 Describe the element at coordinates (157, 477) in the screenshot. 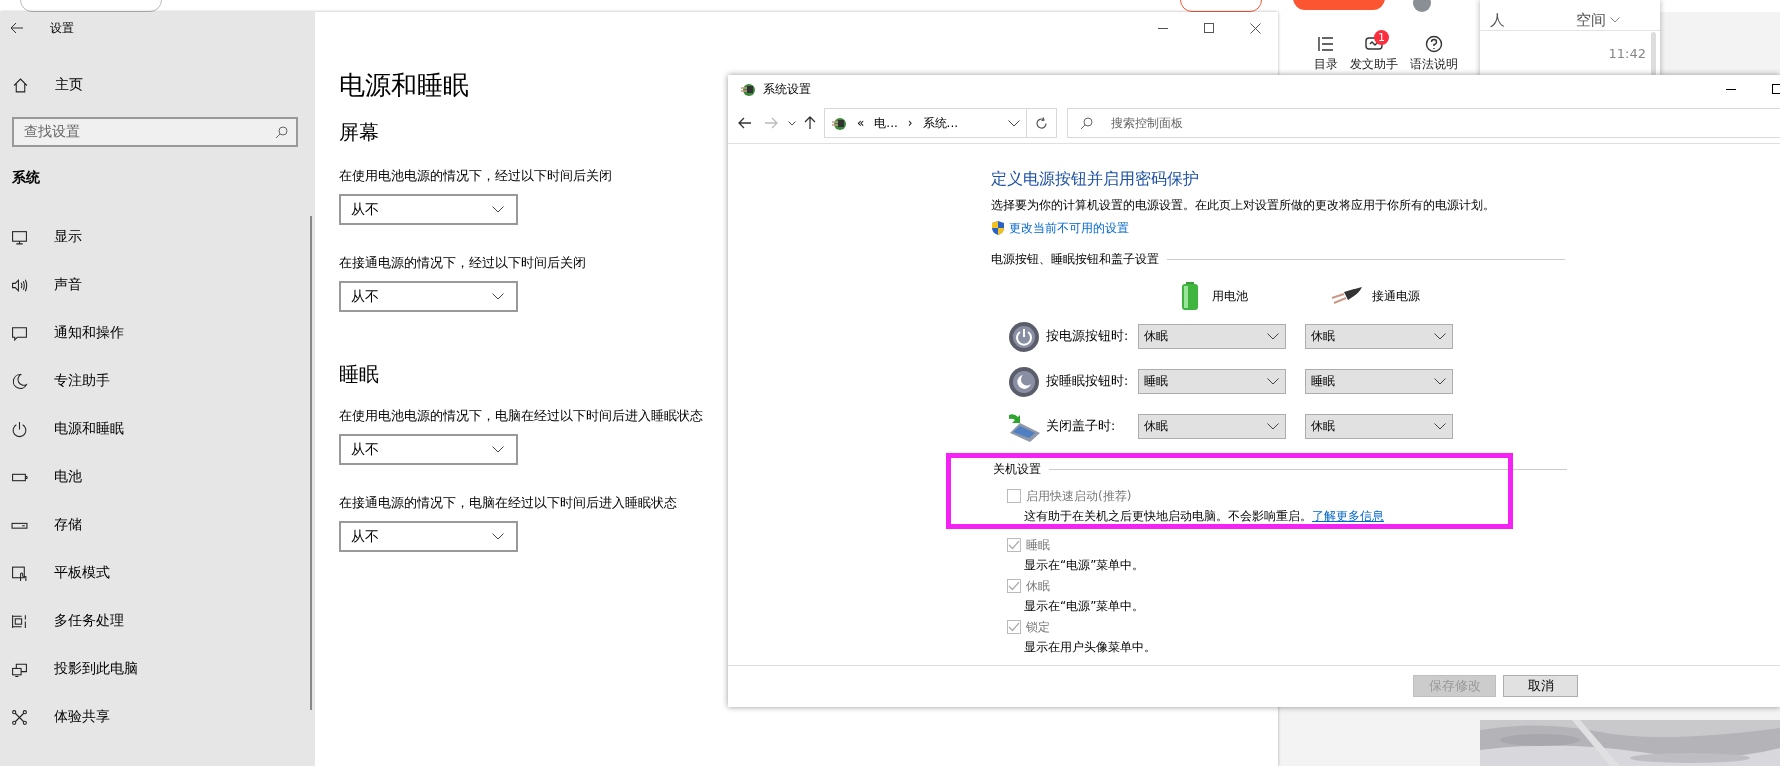

I see `sidebar-item: 电池` at that location.